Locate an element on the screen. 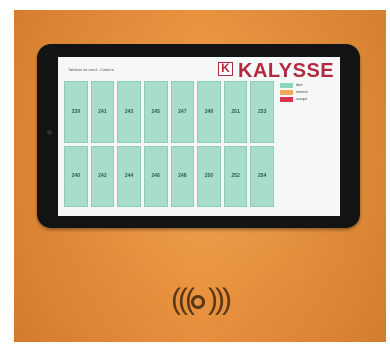  locker-cell: 243 is located at coordinates (129, 112).